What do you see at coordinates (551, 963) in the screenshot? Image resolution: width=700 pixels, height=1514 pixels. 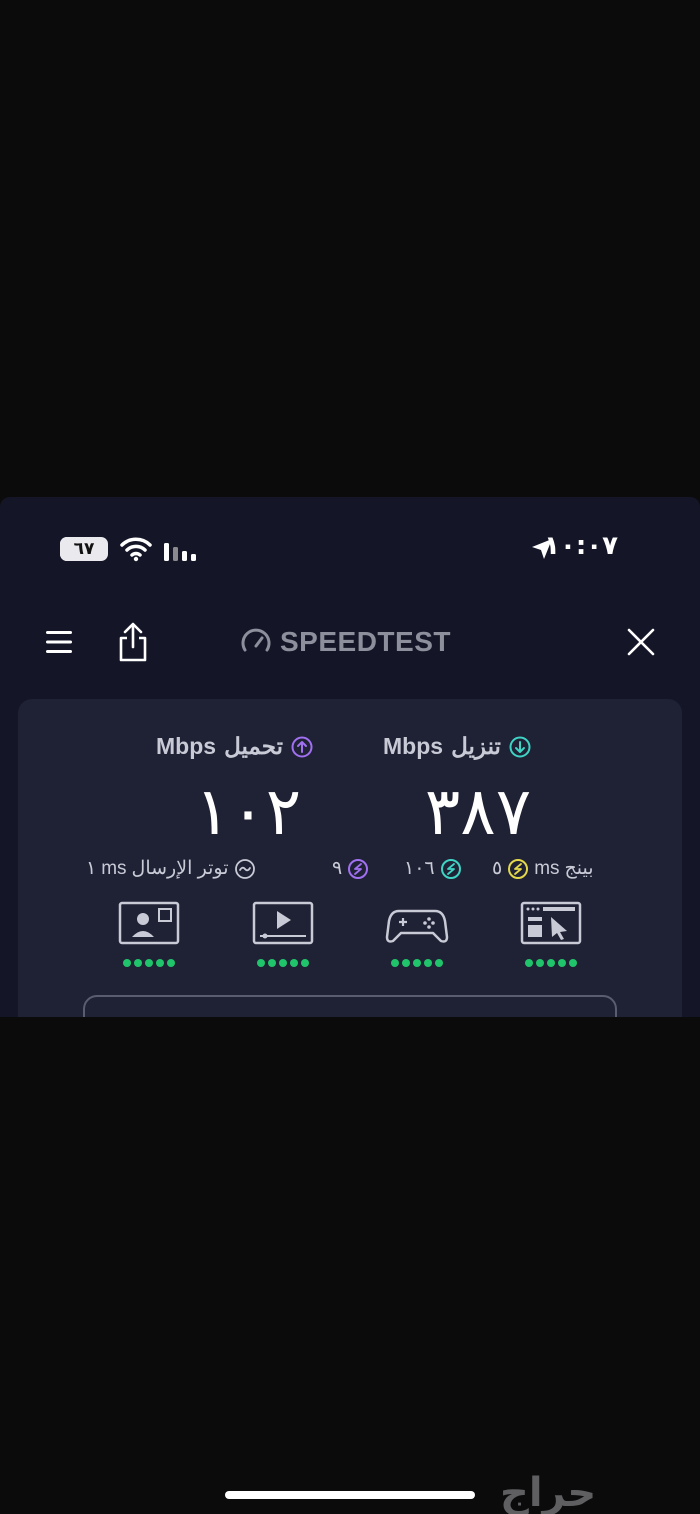 I see `web-browsing-rating-dots` at bounding box center [551, 963].